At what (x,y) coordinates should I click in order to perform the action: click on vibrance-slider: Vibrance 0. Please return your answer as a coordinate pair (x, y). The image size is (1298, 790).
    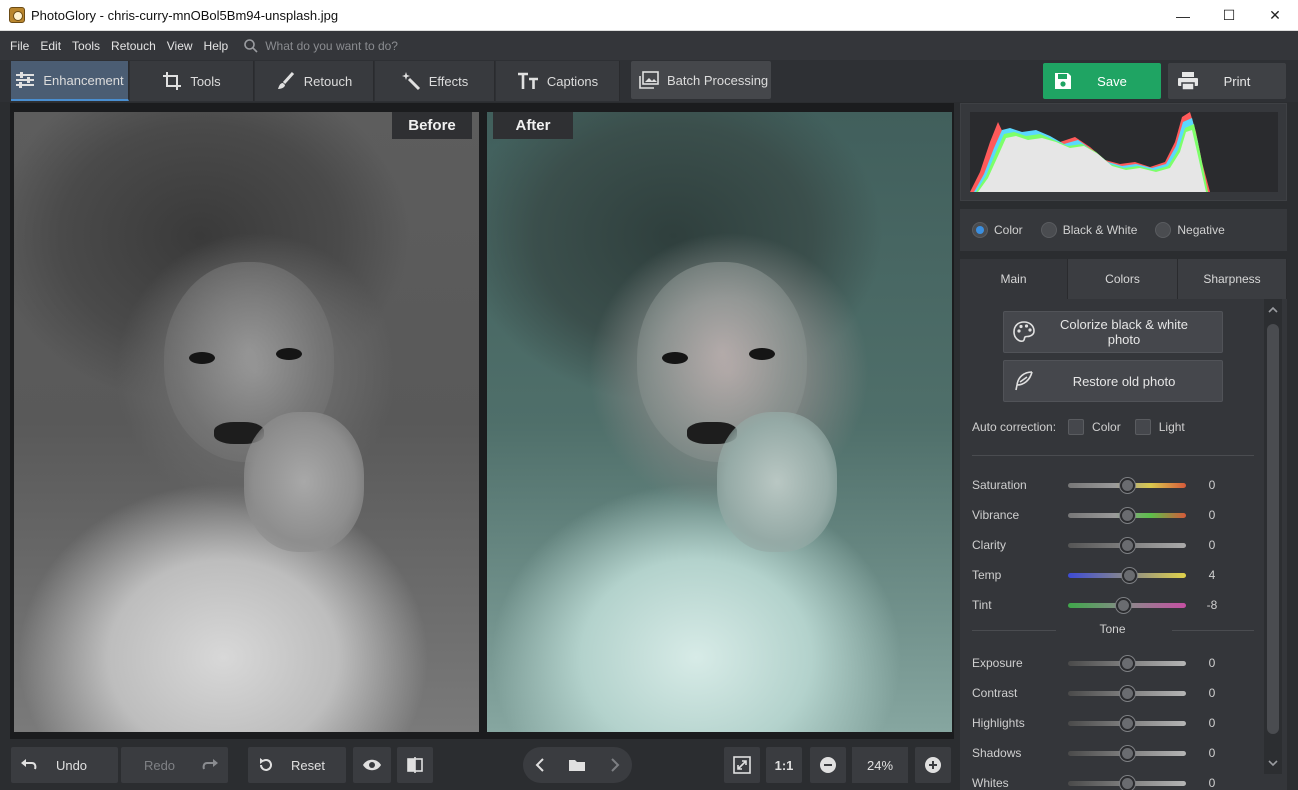
    Looking at the image, I should click on (1117, 515).